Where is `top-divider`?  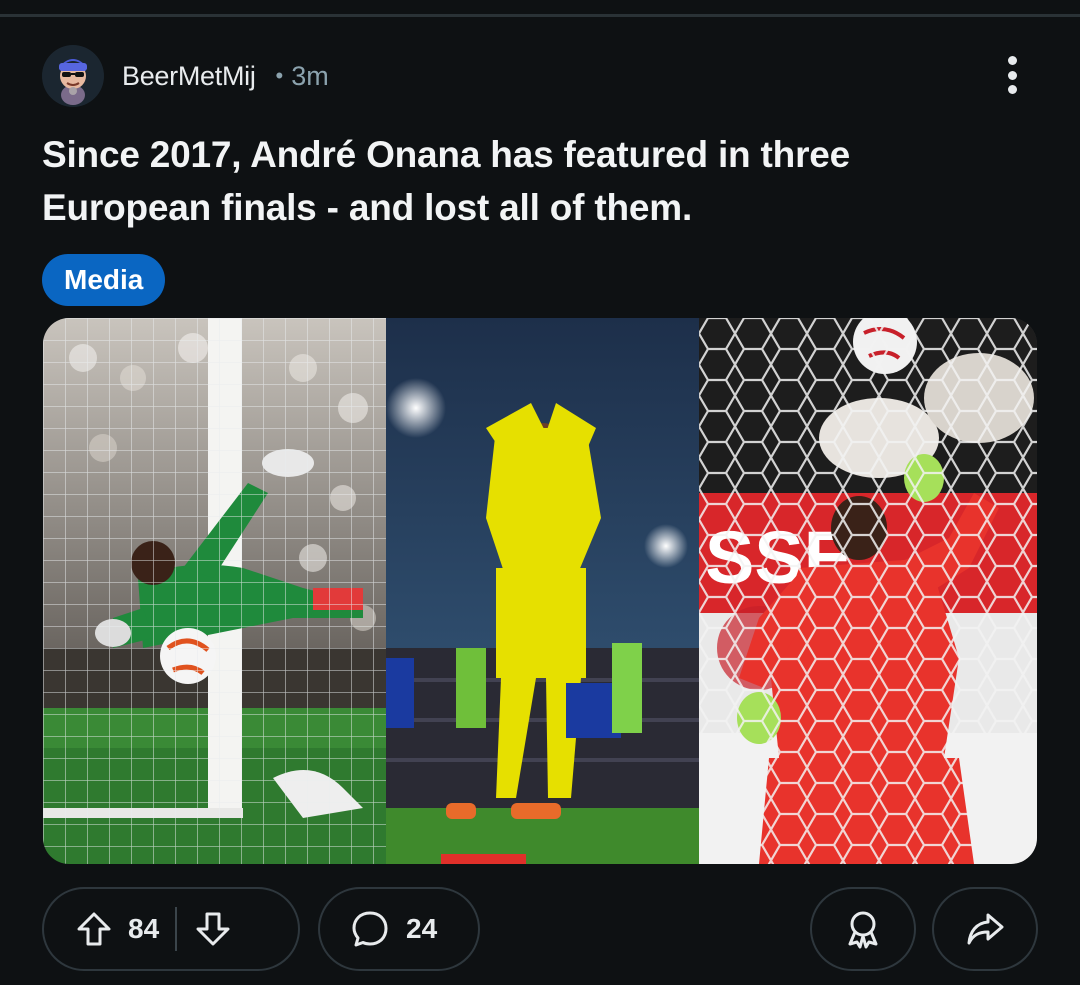 top-divider is located at coordinates (540, 15).